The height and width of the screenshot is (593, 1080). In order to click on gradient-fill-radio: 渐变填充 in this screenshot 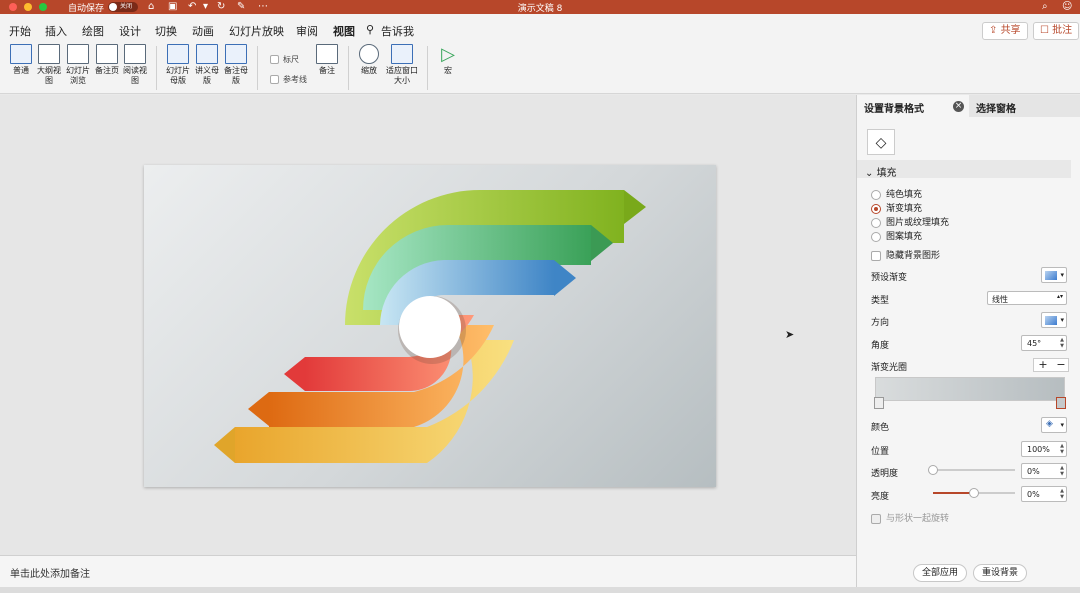, I will do `click(896, 207)`.